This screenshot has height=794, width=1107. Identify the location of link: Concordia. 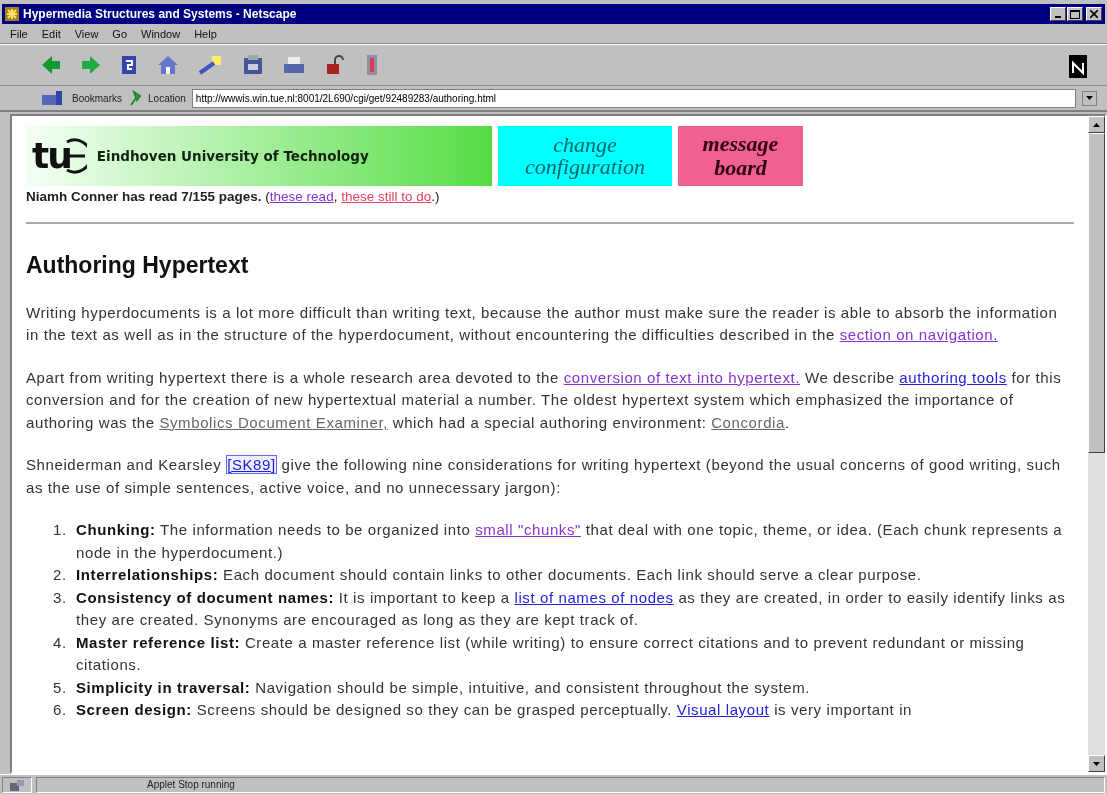
(748, 422).